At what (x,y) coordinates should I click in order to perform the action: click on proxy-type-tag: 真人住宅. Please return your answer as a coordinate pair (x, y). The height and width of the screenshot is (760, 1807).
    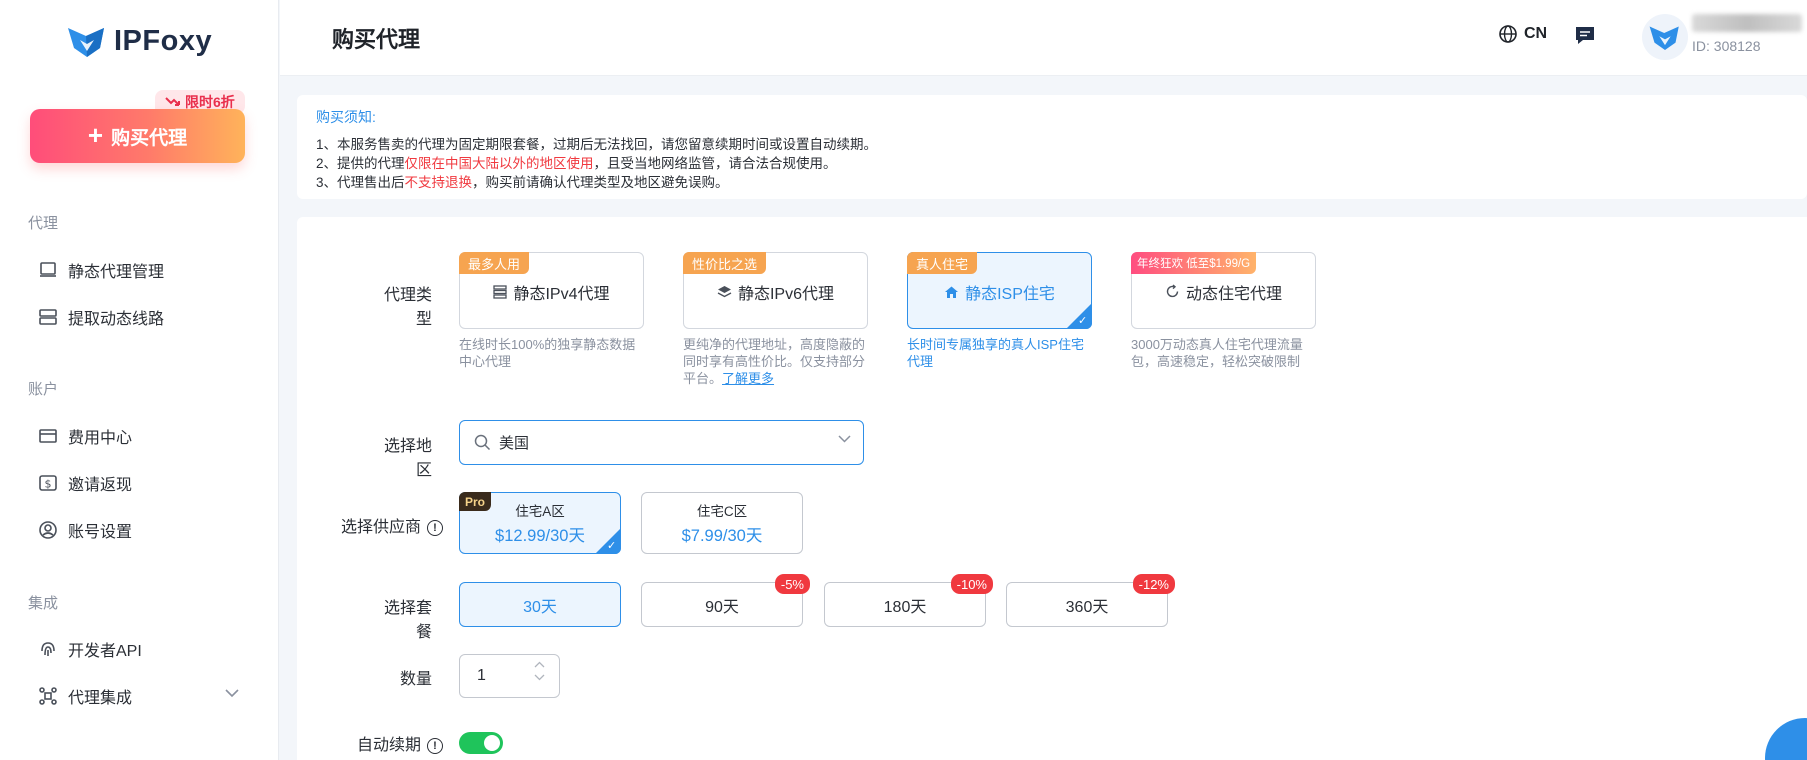
    Looking at the image, I should click on (942, 263).